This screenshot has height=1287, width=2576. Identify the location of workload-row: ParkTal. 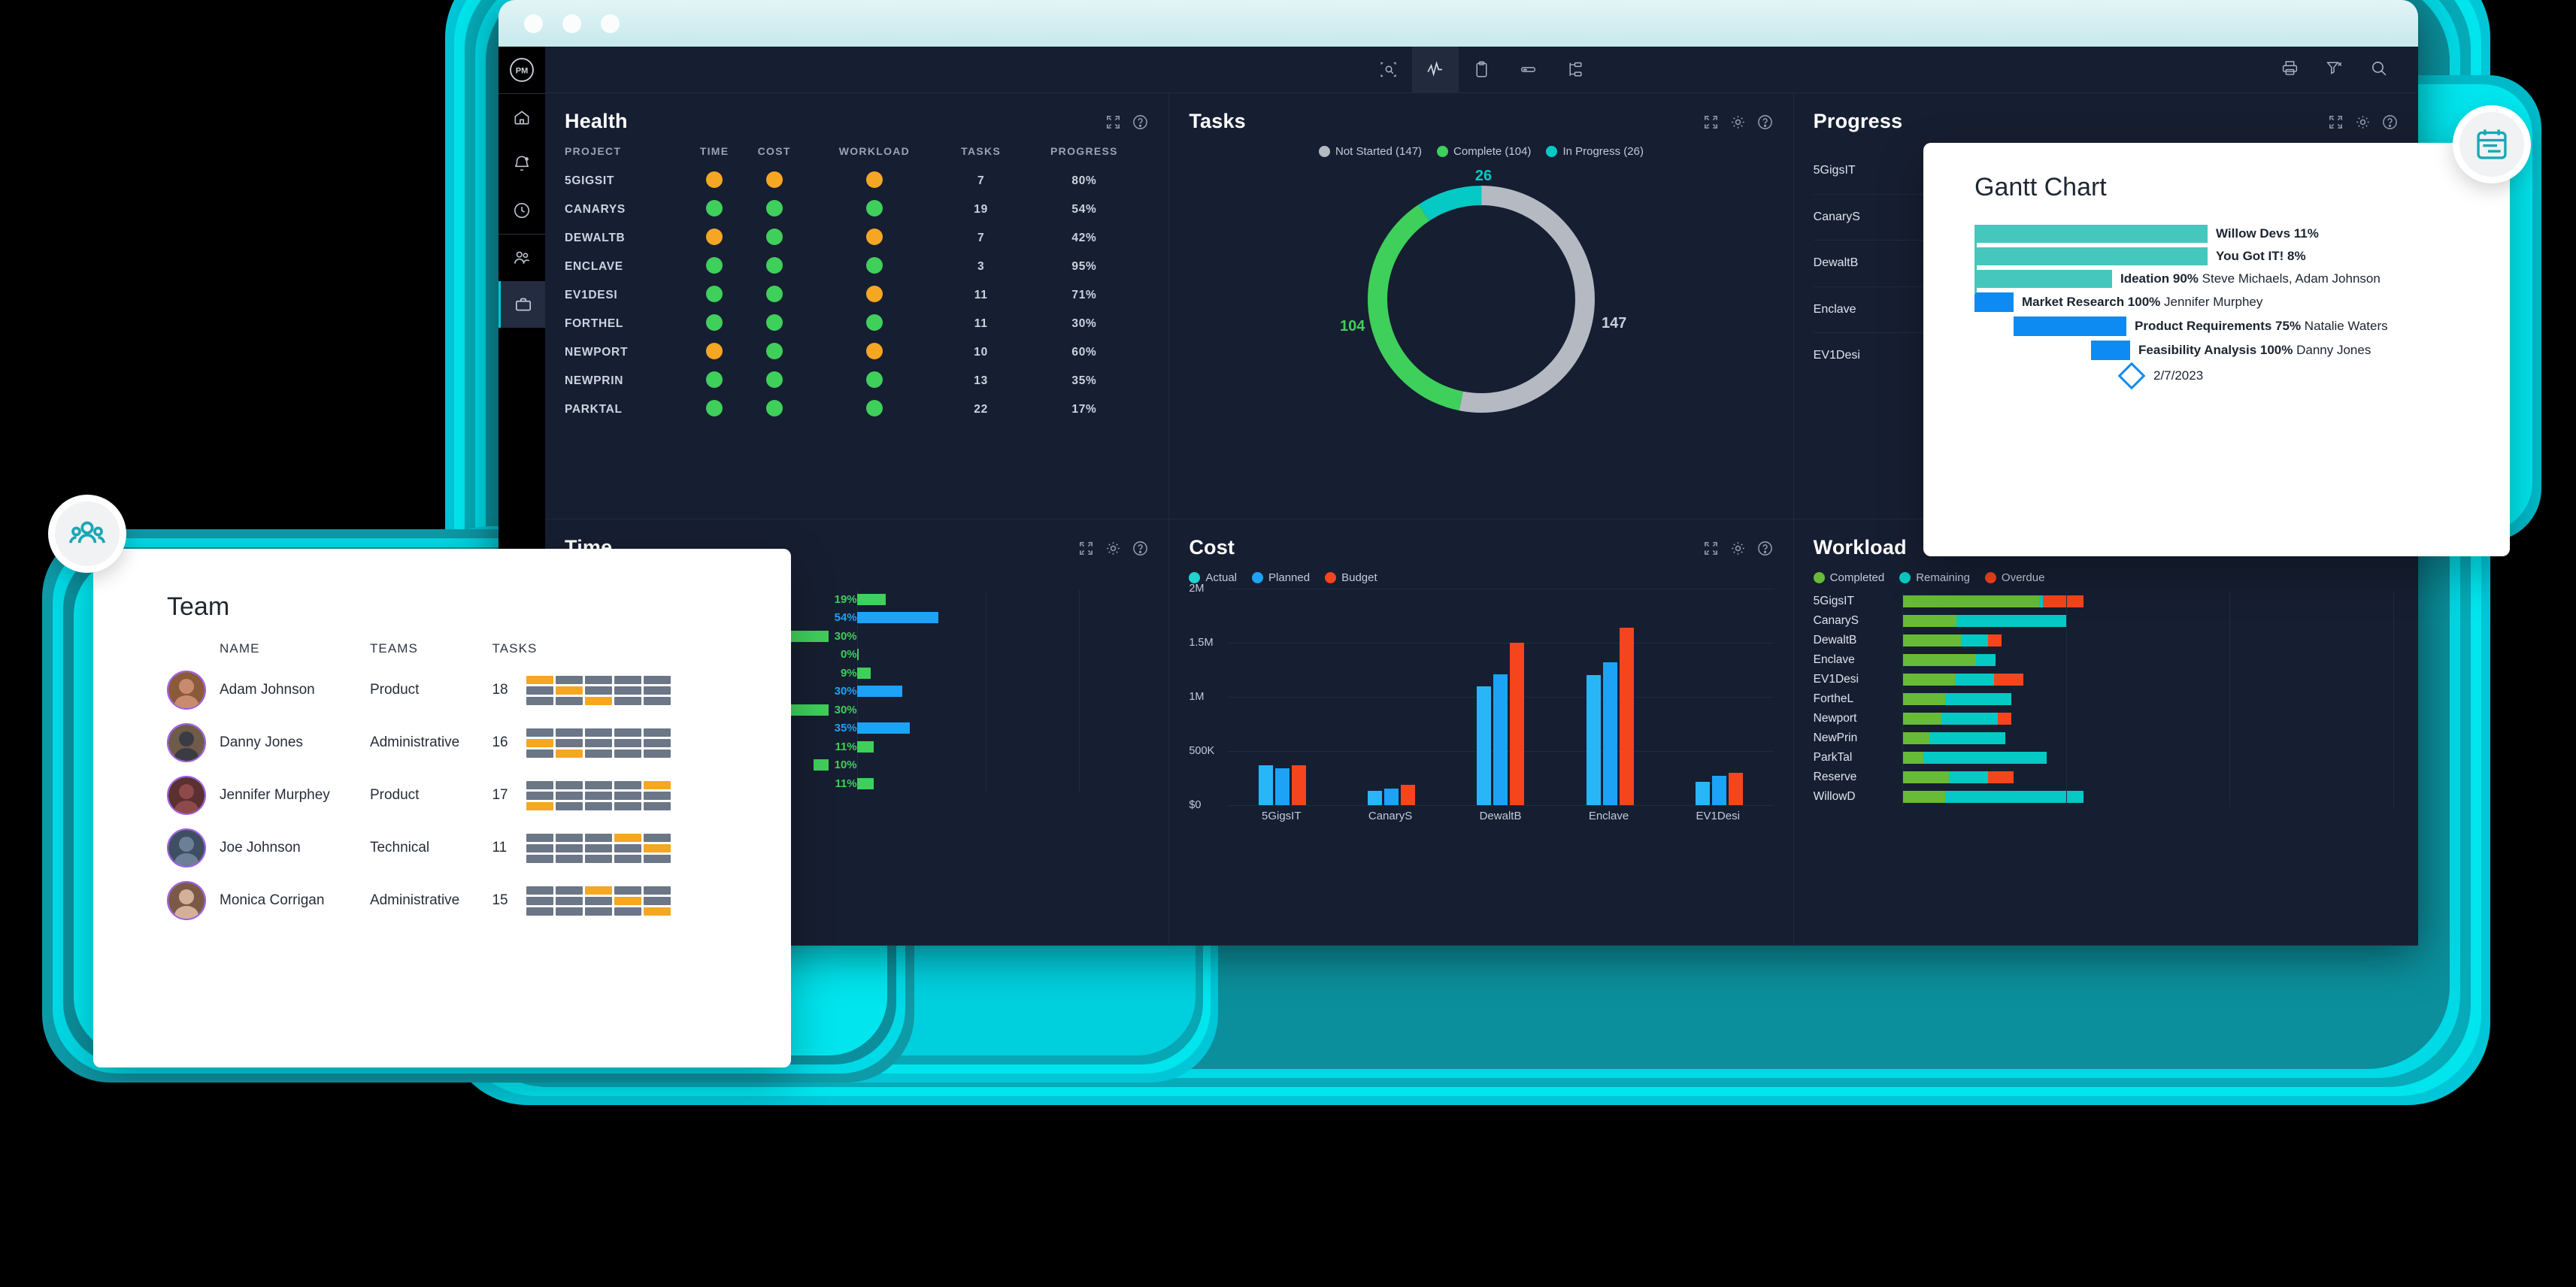
(2106, 758).